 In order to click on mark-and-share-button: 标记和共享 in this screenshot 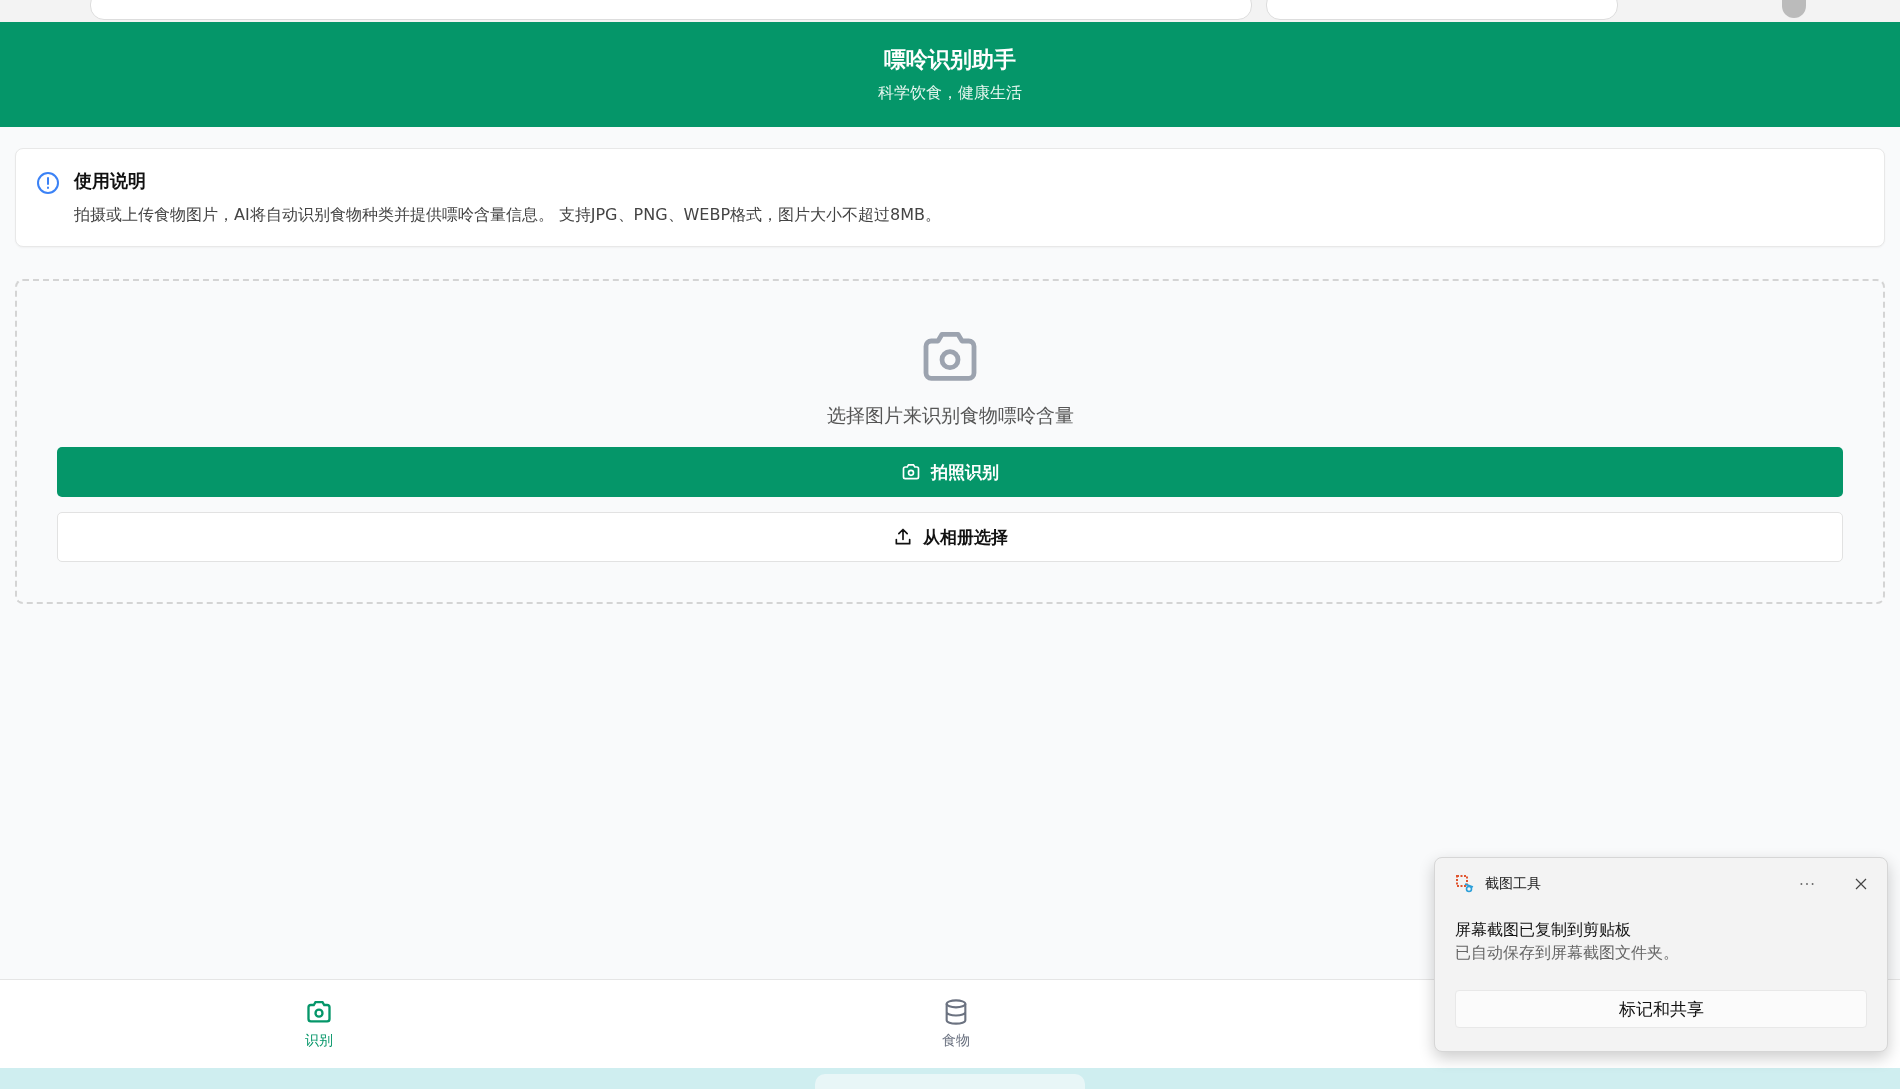, I will do `click(1661, 1009)`.